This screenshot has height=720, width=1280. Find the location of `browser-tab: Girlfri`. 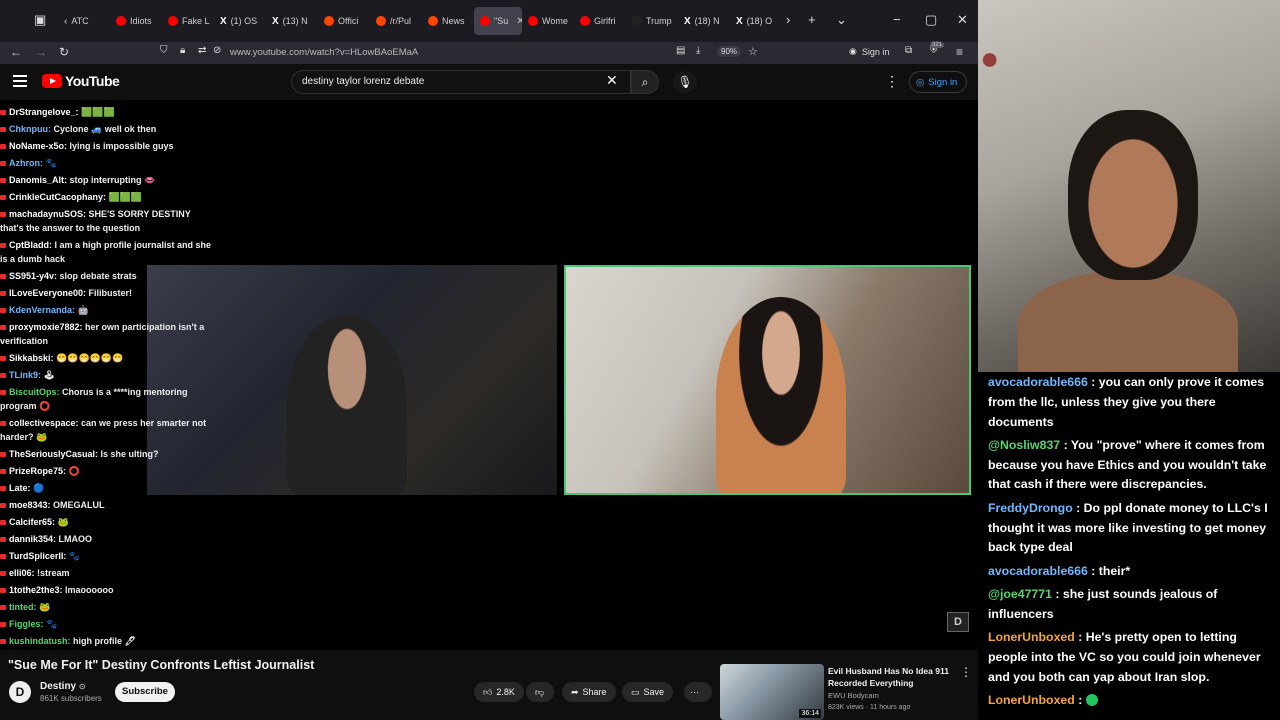

browser-tab: Girlfri is located at coordinates (600, 21).